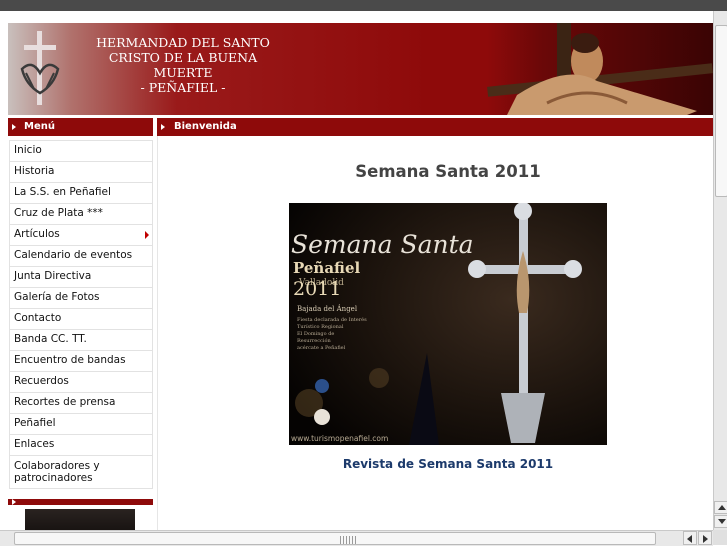 This screenshot has width=727, height=546. What do you see at coordinates (349, 540) in the screenshot?
I see `grip-icon` at bounding box center [349, 540].